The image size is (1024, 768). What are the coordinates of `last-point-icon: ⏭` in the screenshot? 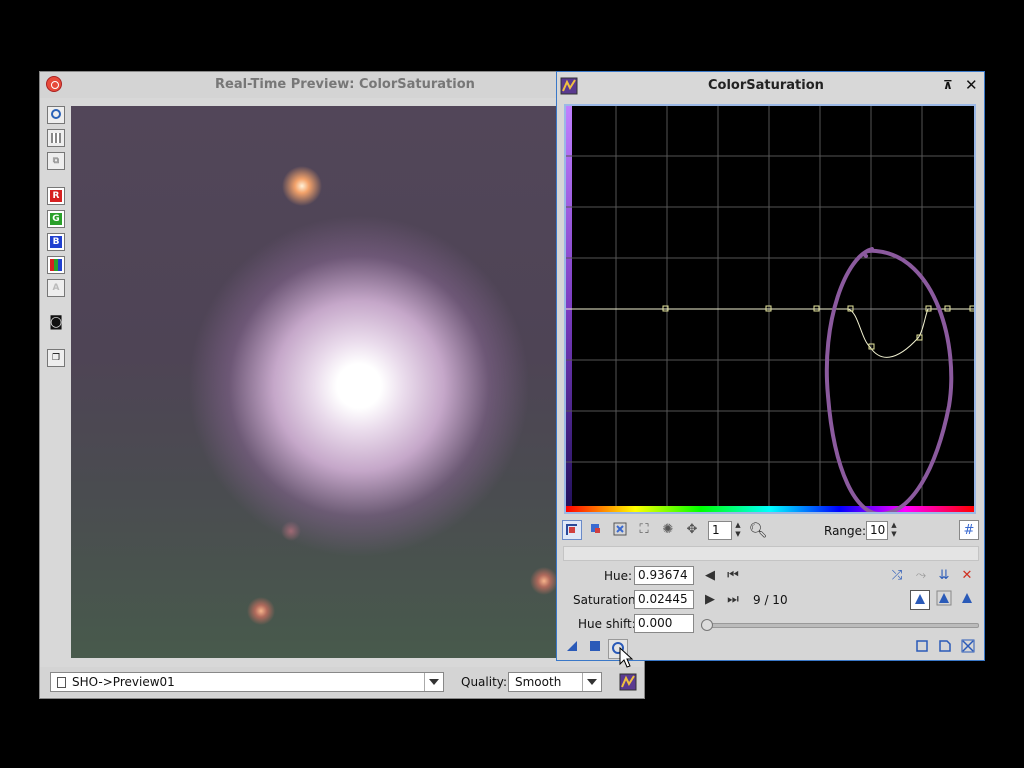 It's located at (733, 600).